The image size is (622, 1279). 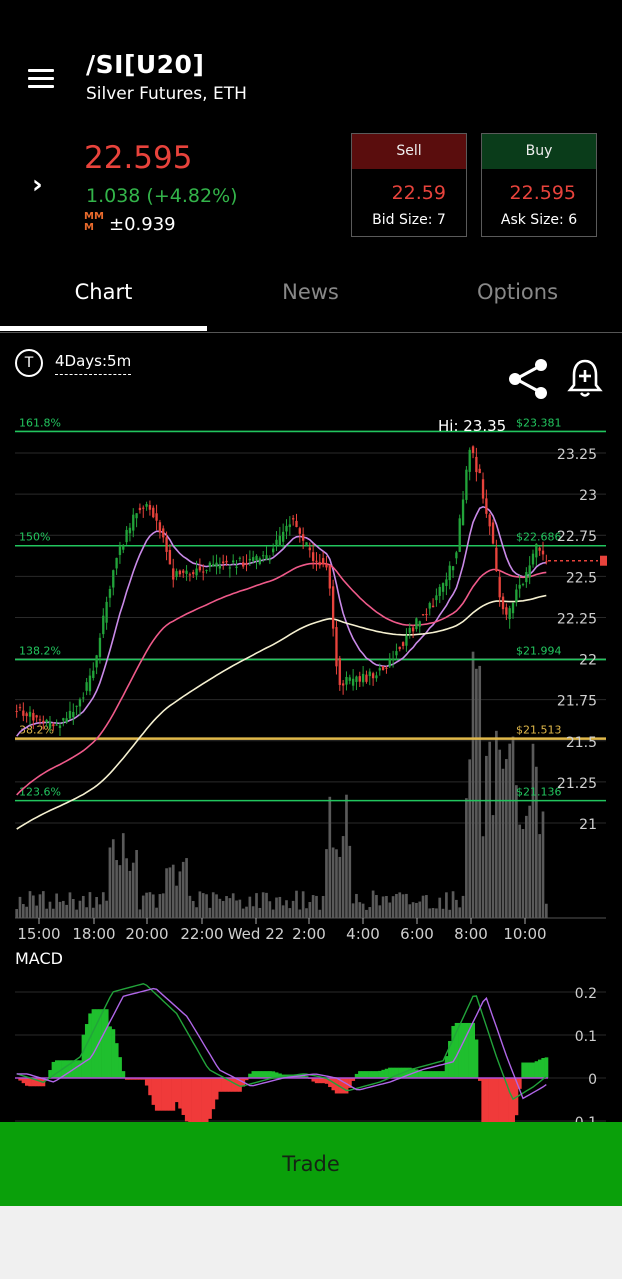 I want to click on trade-button: Trade, so click(x=311, y=1164).